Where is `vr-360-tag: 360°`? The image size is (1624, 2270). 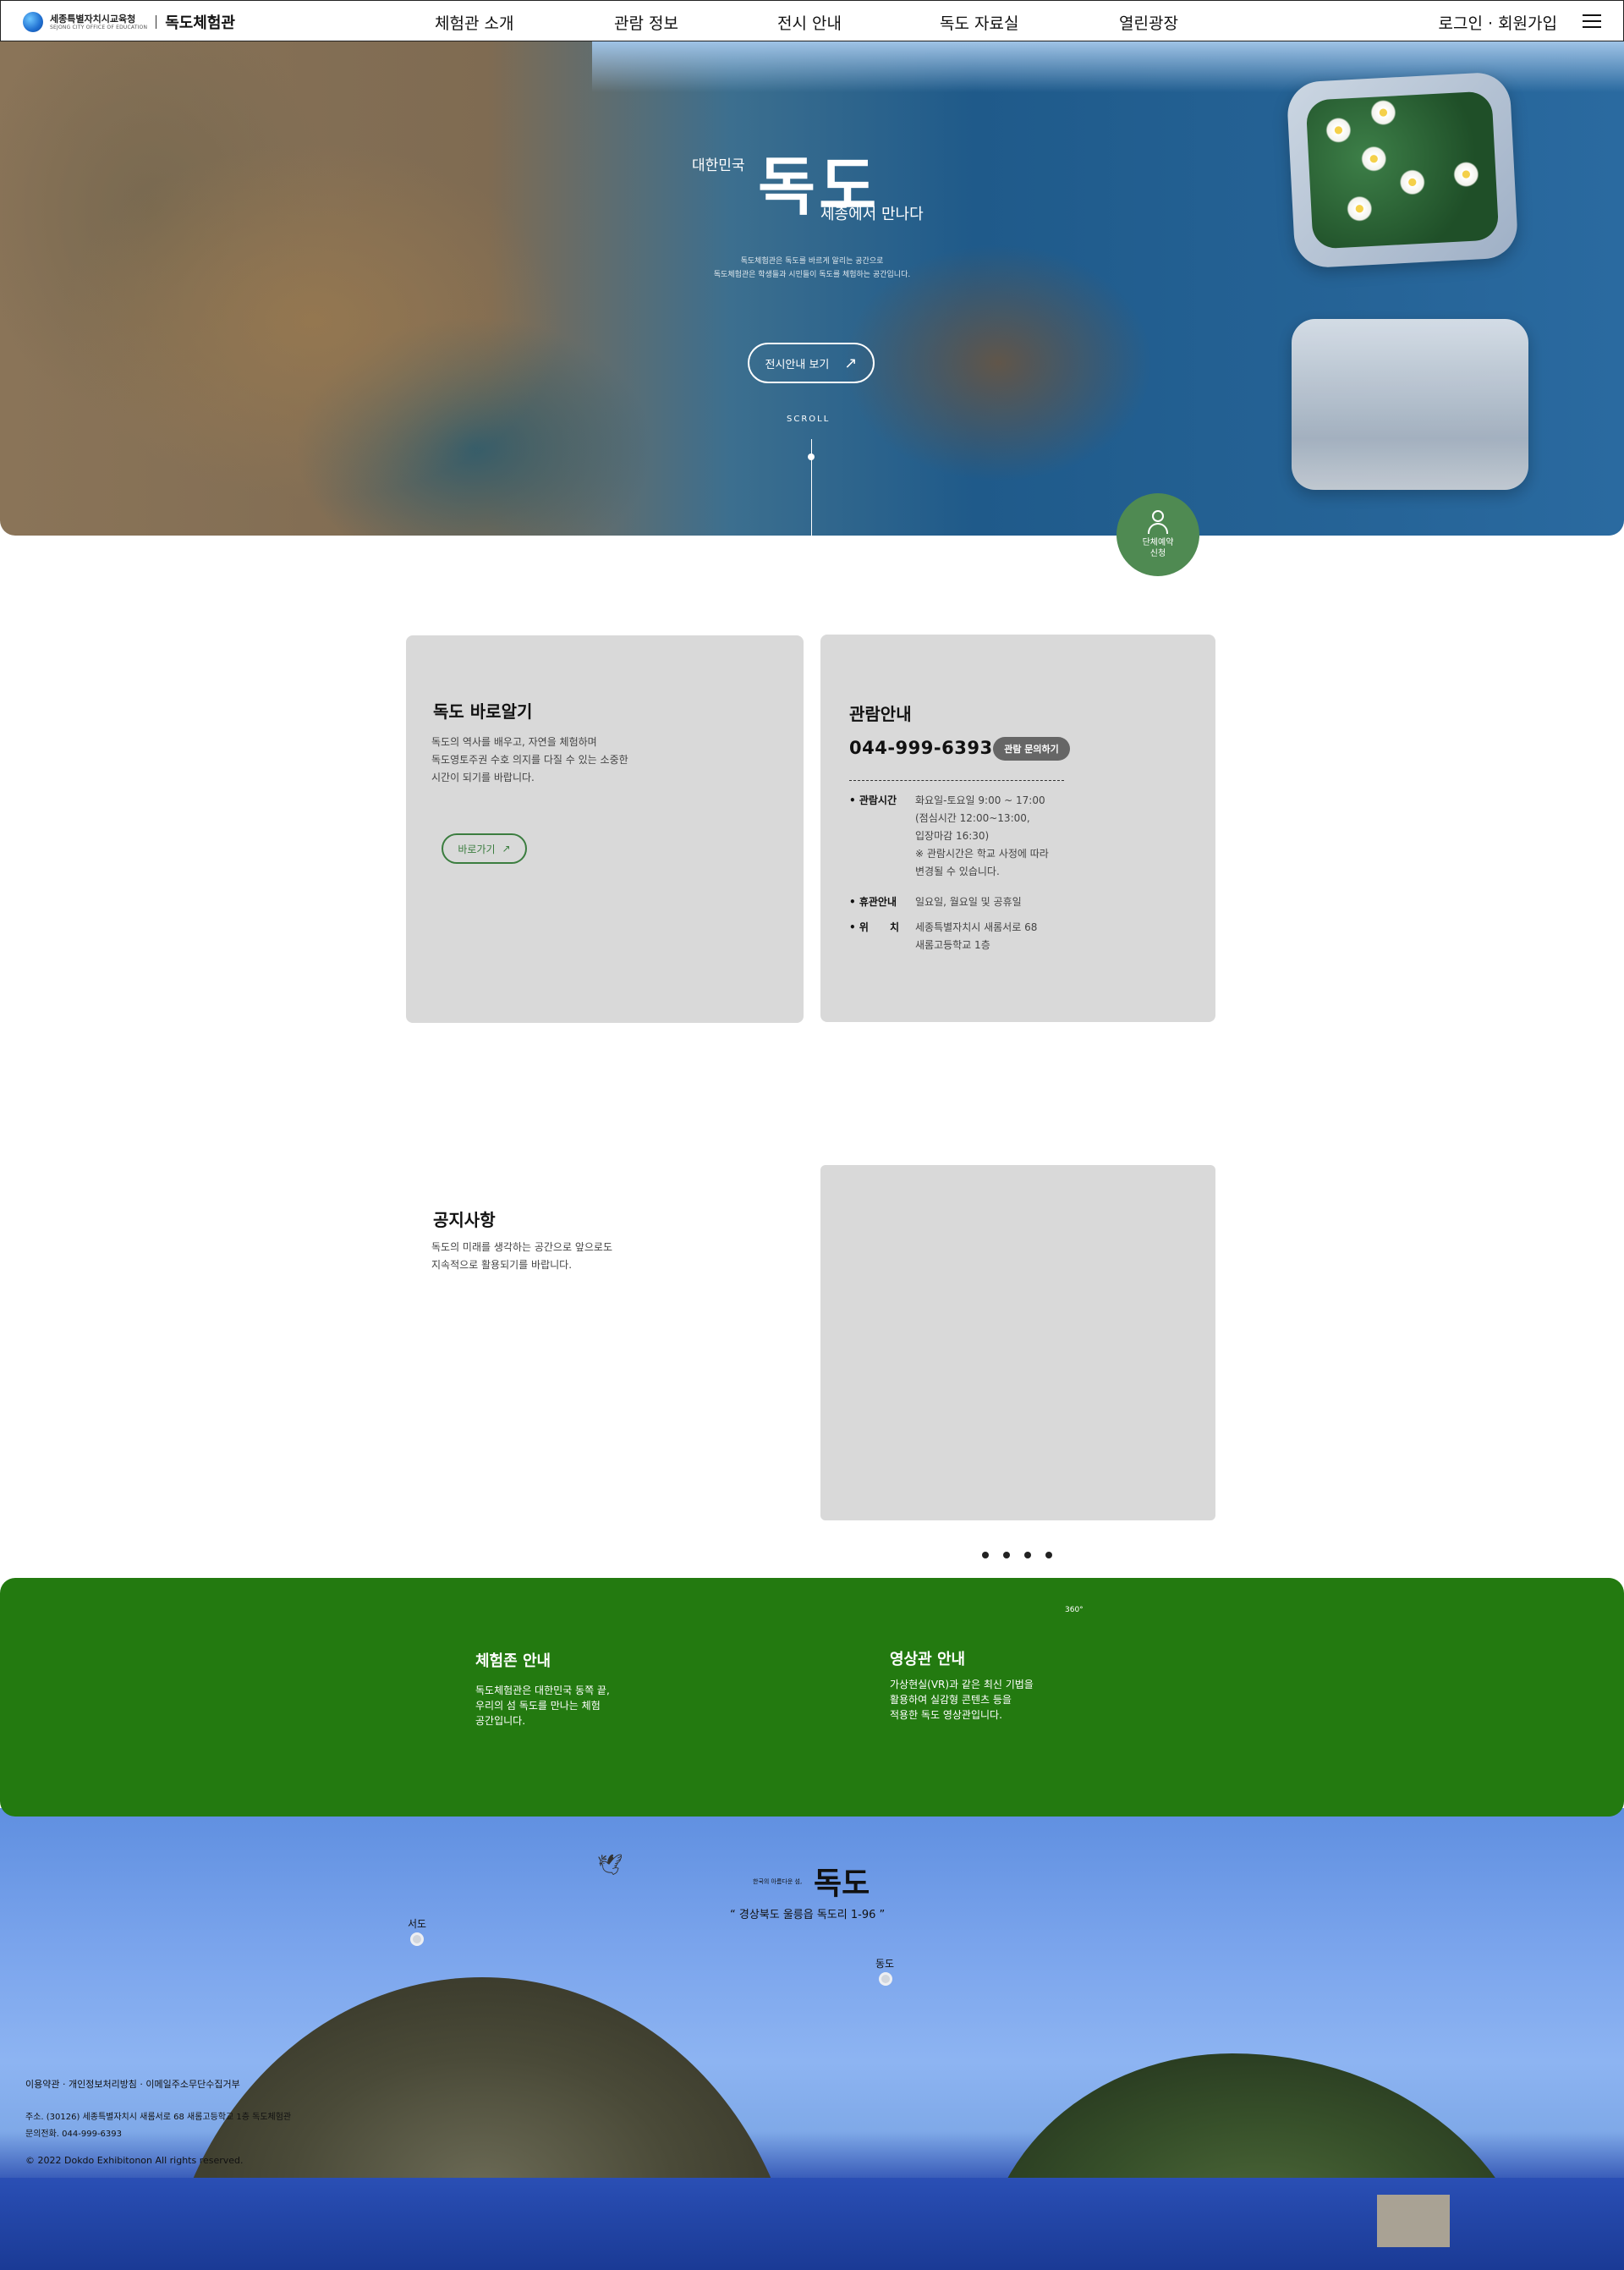
vr-360-tag: 360° is located at coordinates (1074, 1610).